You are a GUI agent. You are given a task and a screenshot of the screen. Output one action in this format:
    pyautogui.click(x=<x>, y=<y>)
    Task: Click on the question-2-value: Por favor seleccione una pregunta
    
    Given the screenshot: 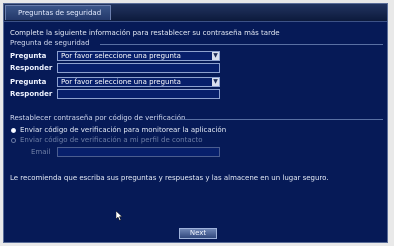 What is the action you would take?
    pyautogui.click(x=121, y=82)
    